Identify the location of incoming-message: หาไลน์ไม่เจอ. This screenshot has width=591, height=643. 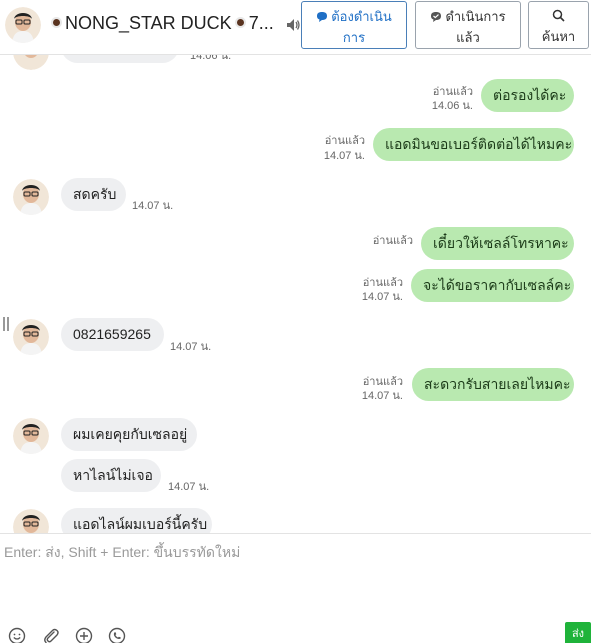
(111, 475).